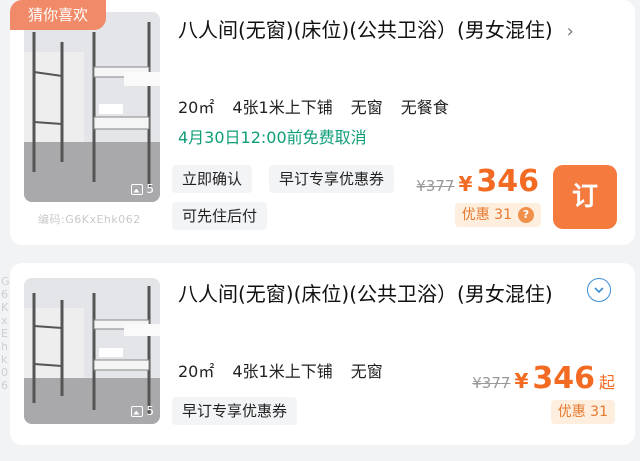 The width and height of the screenshot is (640, 461). What do you see at coordinates (58, 15) in the screenshot?
I see `recommend-badge: 猜你喜欢` at bounding box center [58, 15].